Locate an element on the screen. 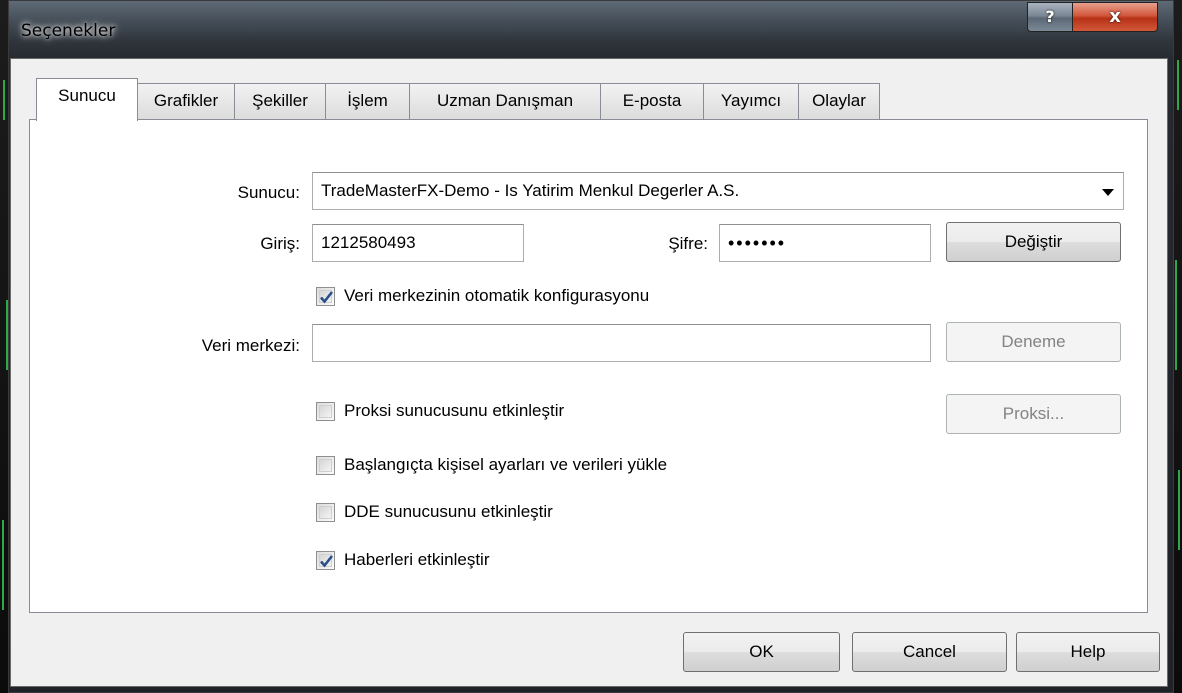  test-button: Deneme is located at coordinates (1033, 342).